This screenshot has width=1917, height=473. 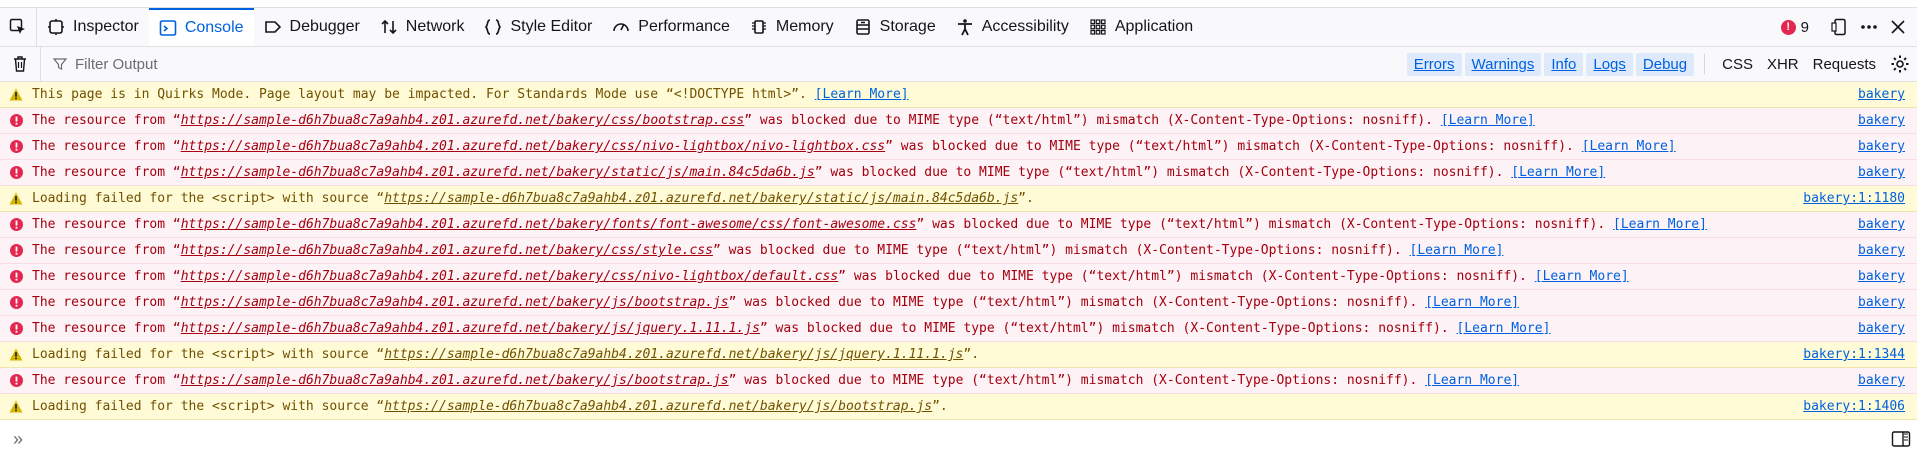 I want to click on filter-info: Info, so click(x=1564, y=64).